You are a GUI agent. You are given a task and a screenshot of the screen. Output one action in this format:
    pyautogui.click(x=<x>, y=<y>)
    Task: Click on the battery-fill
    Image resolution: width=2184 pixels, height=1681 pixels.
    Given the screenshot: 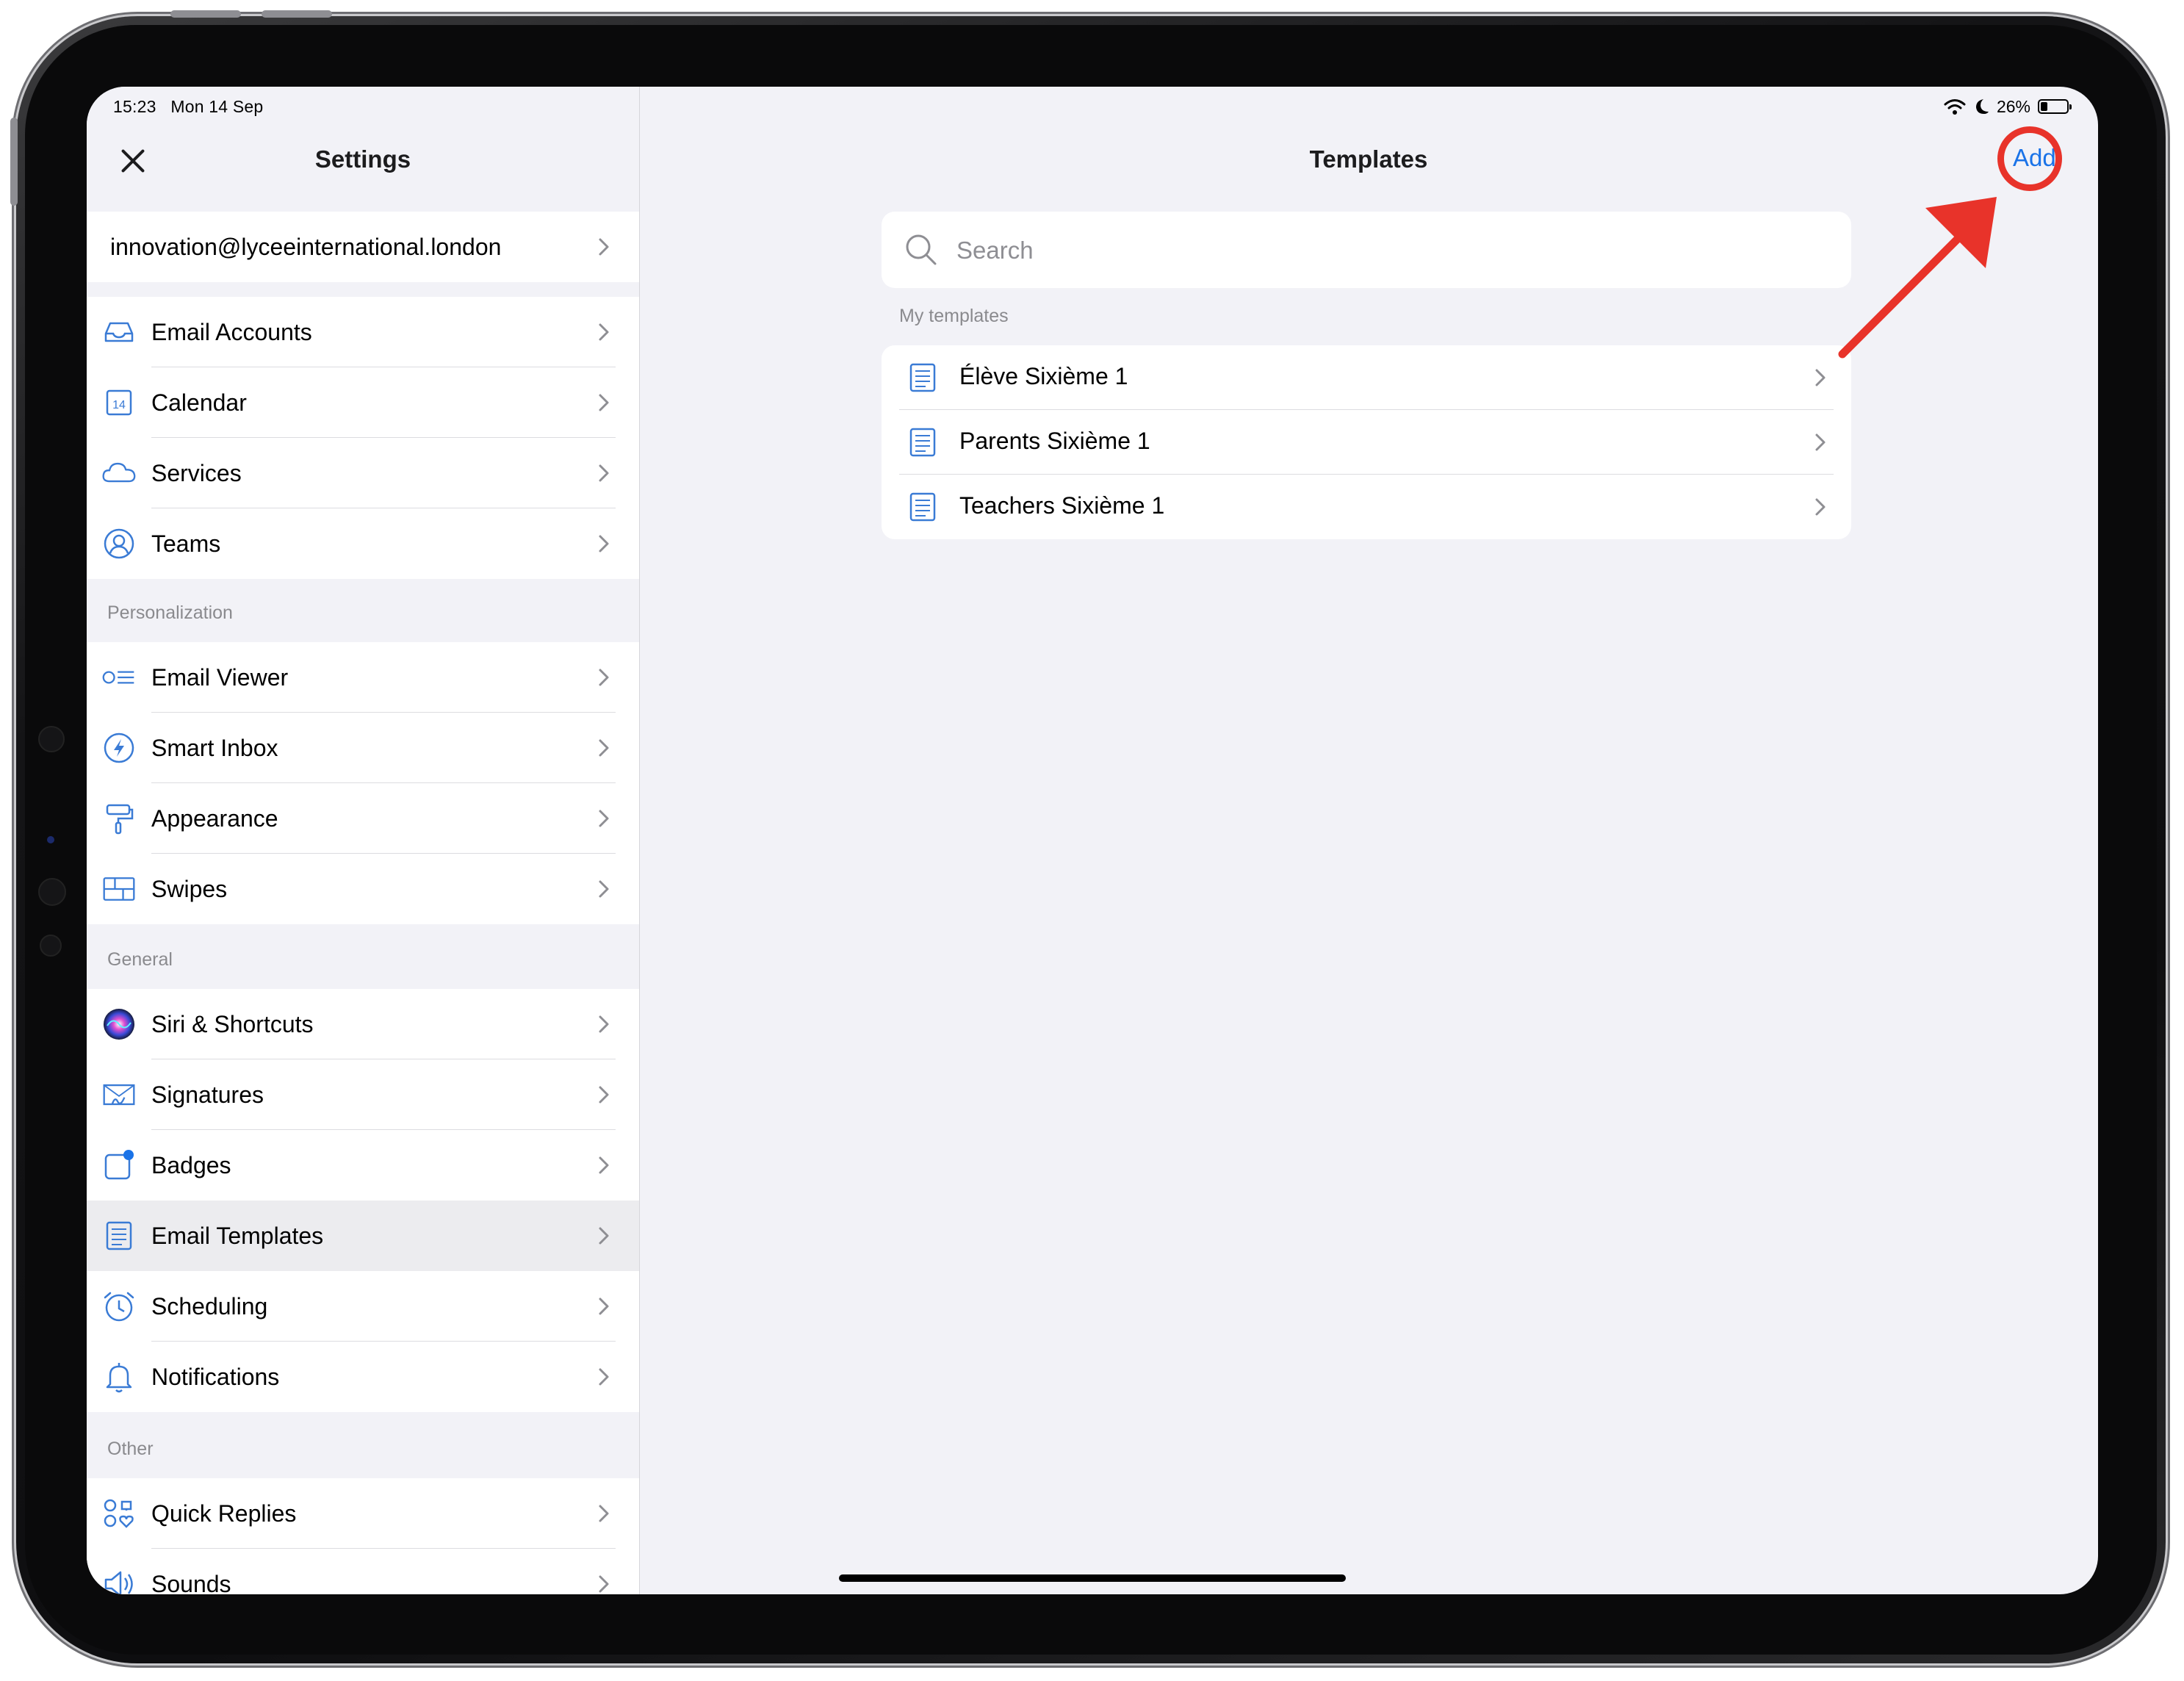 What is the action you would take?
    pyautogui.click(x=2044, y=106)
    